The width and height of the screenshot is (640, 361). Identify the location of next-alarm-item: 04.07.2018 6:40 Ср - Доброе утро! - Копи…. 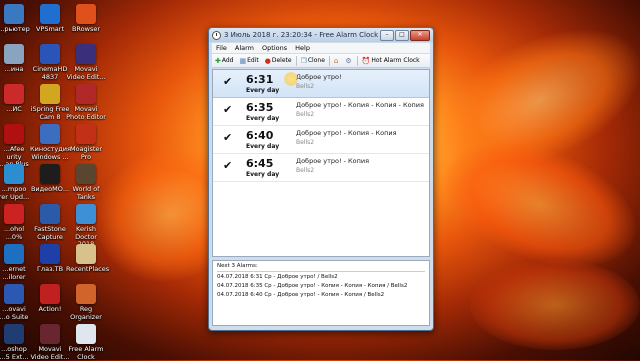
(301, 295).